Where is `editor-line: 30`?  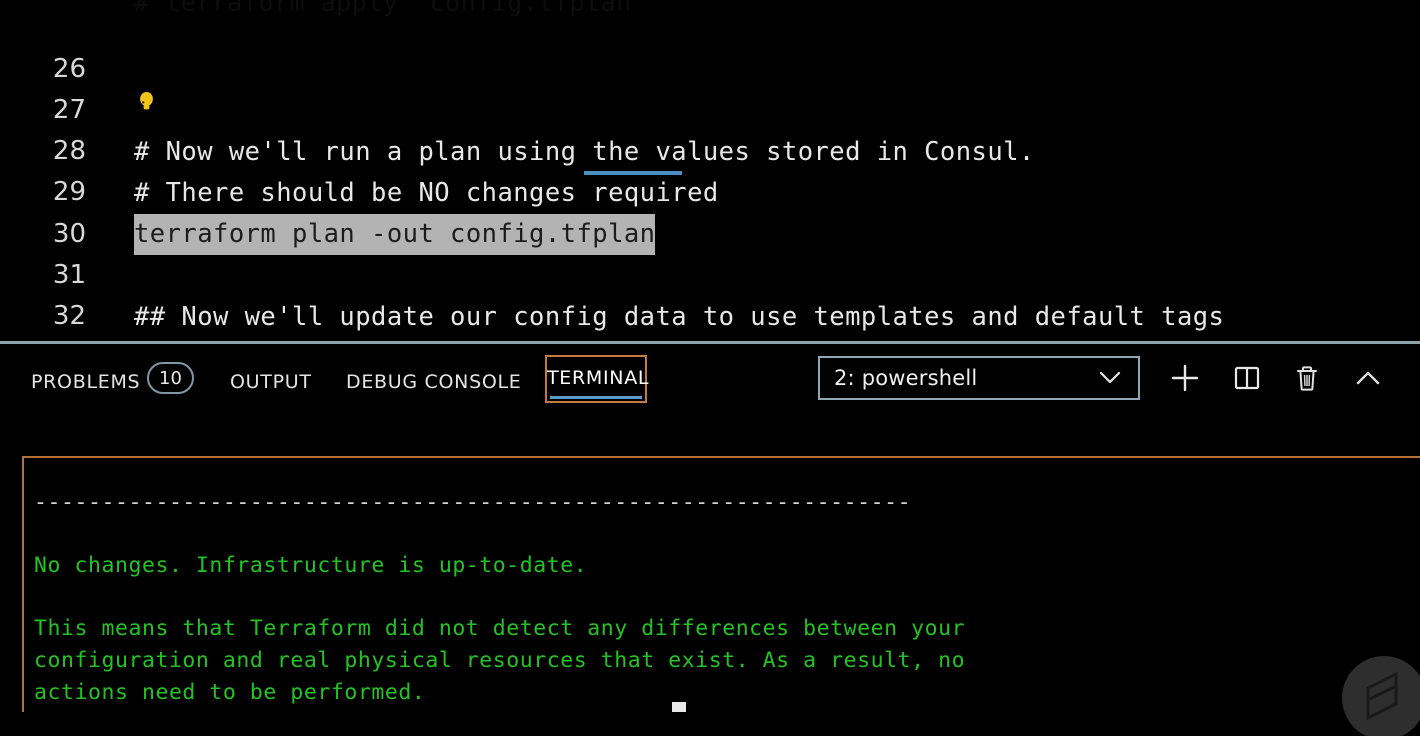
editor-line: 30 is located at coordinates (710, 211).